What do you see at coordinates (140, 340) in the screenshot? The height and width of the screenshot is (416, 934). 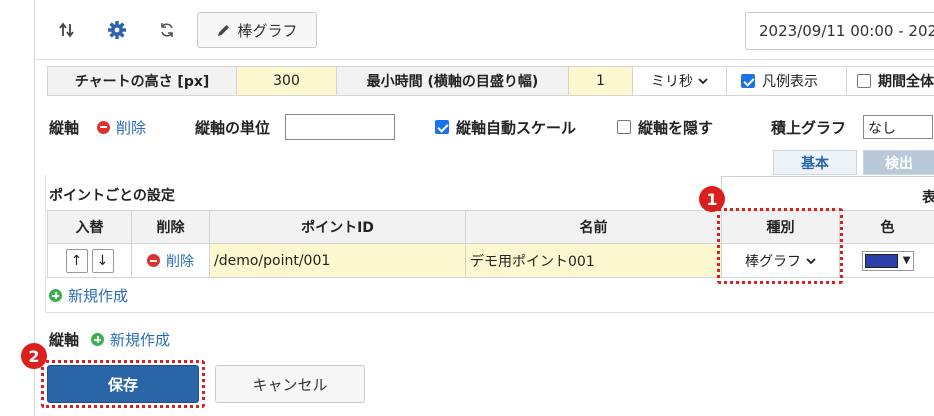 I see `axis-new-label: 新規作成` at bounding box center [140, 340].